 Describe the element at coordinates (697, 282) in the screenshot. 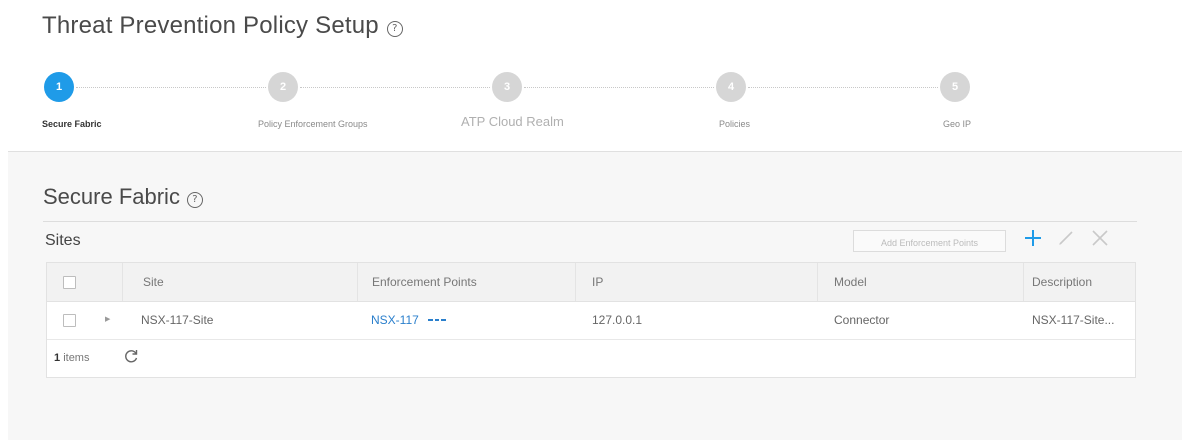

I see `column-header-ip: IP` at that location.